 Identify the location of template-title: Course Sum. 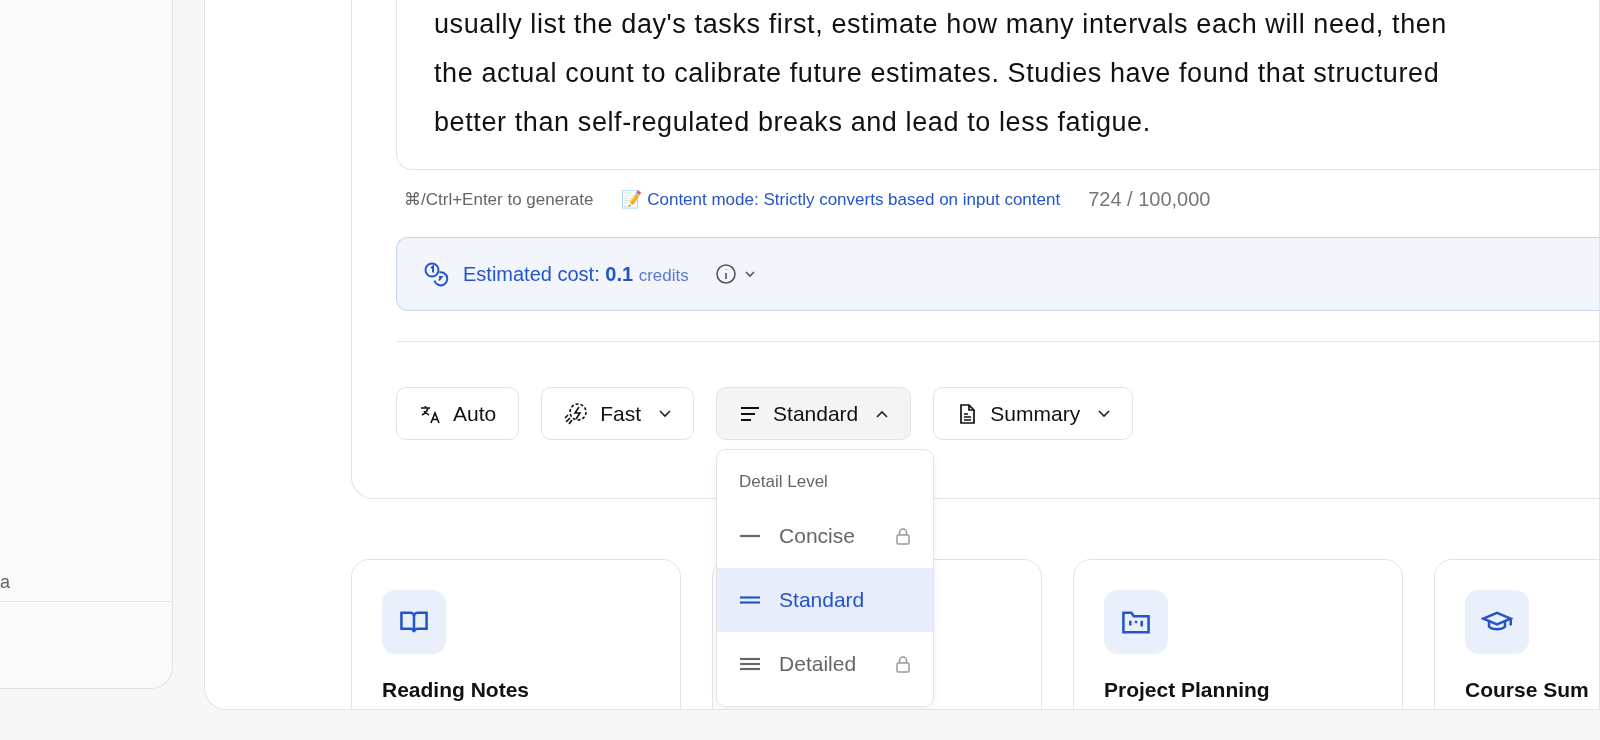
(1527, 690).